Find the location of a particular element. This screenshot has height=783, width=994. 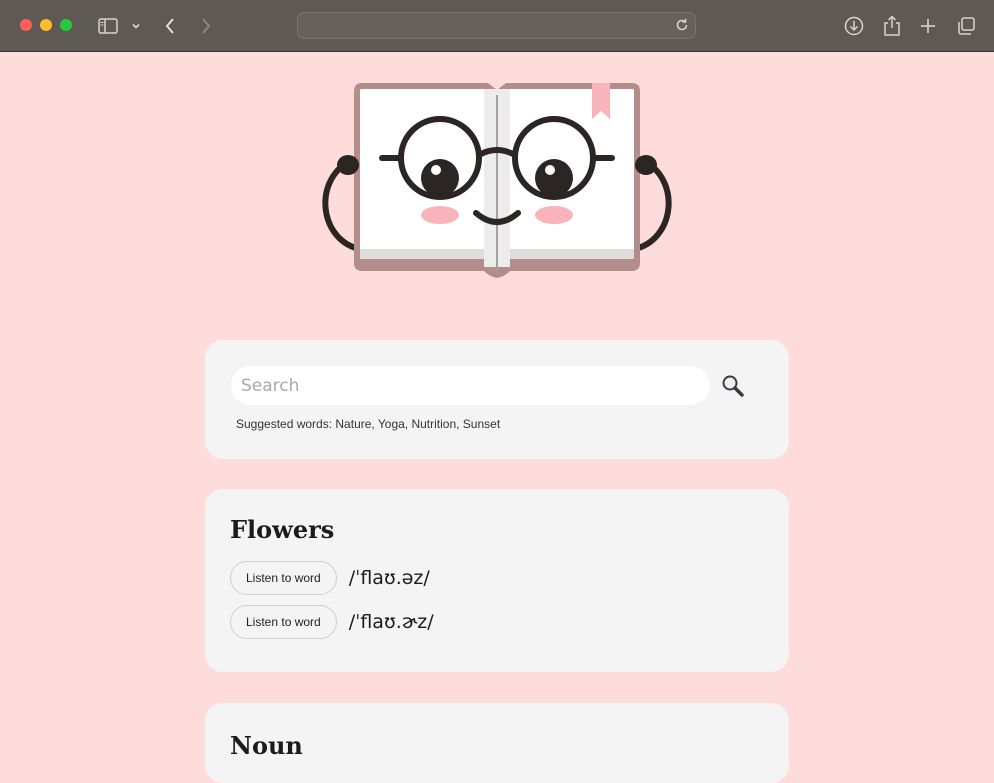

phonetic-text: /ˈflaʊ.əz/ is located at coordinates (389, 578).